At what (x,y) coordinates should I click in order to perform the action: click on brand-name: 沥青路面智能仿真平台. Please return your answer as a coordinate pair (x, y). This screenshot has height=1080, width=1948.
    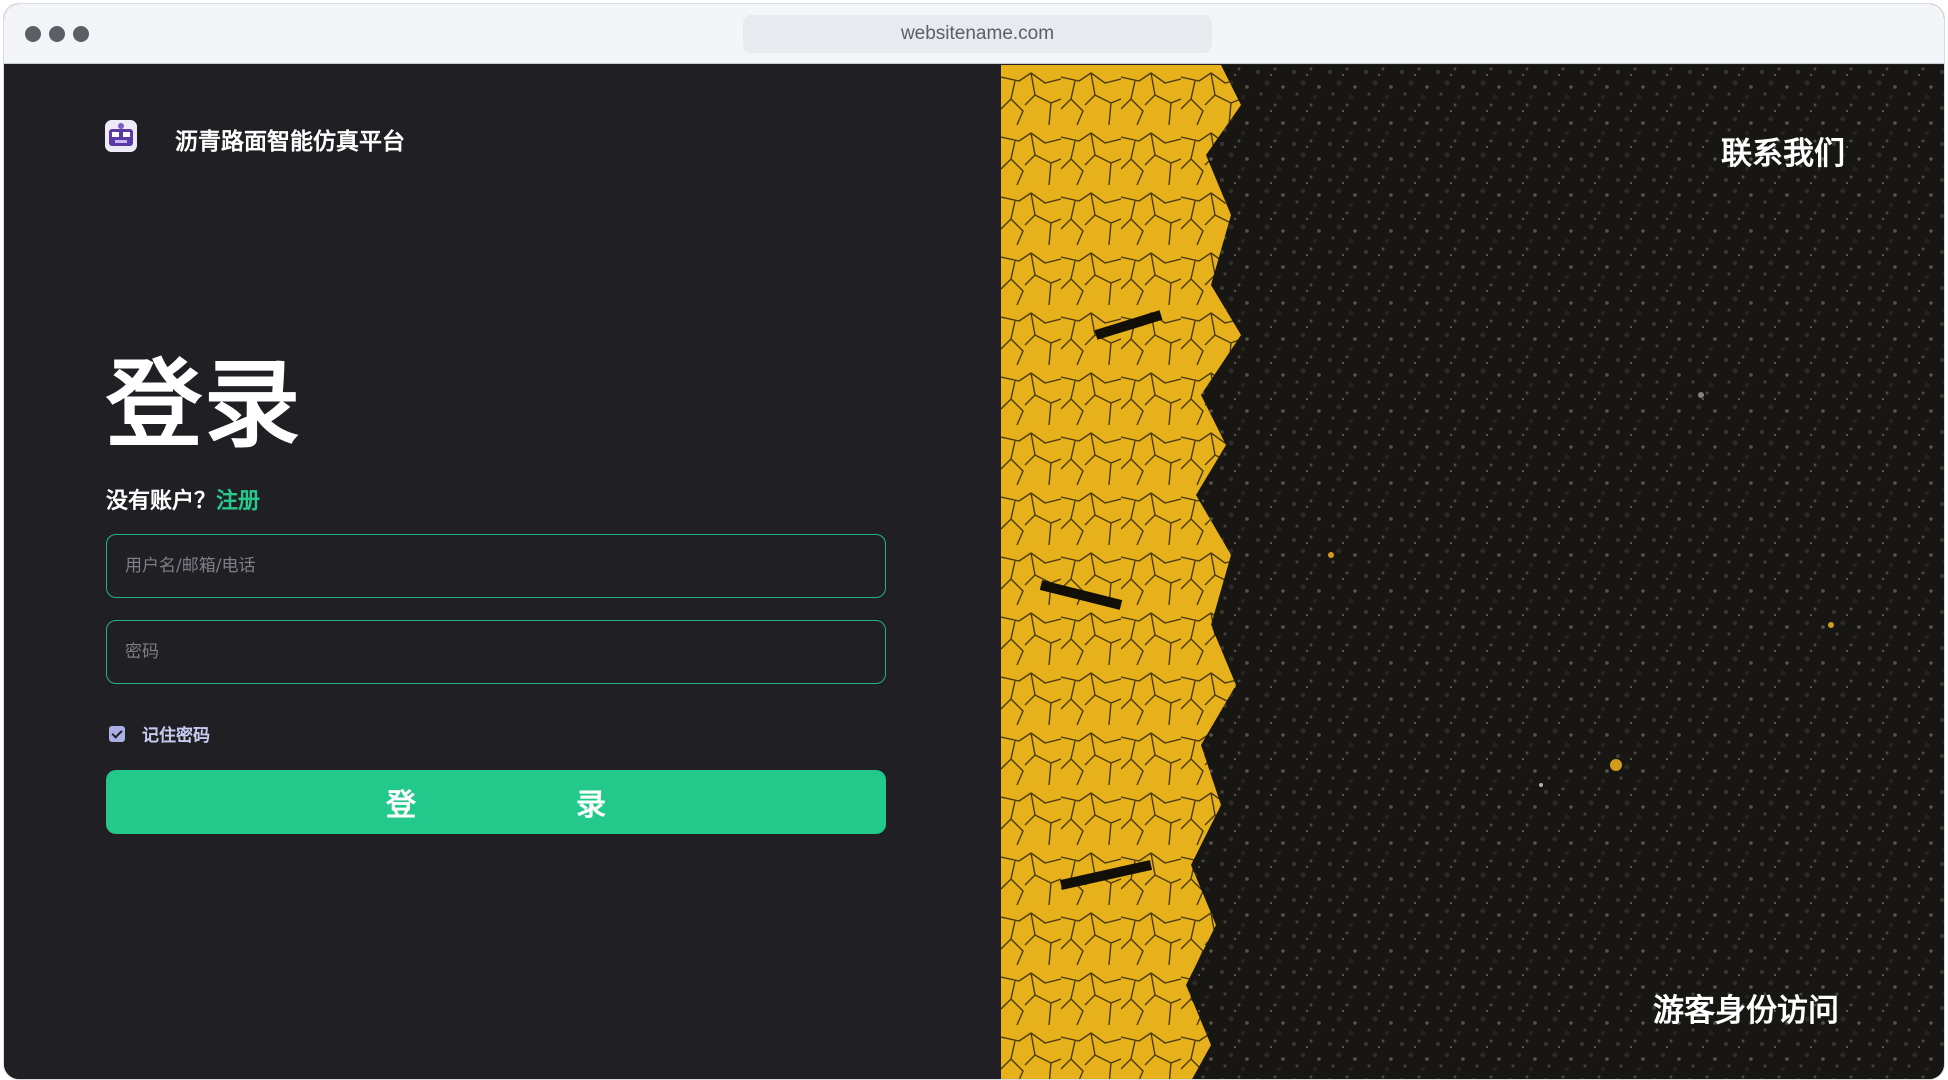
    Looking at the image, I should click on (290, 142).